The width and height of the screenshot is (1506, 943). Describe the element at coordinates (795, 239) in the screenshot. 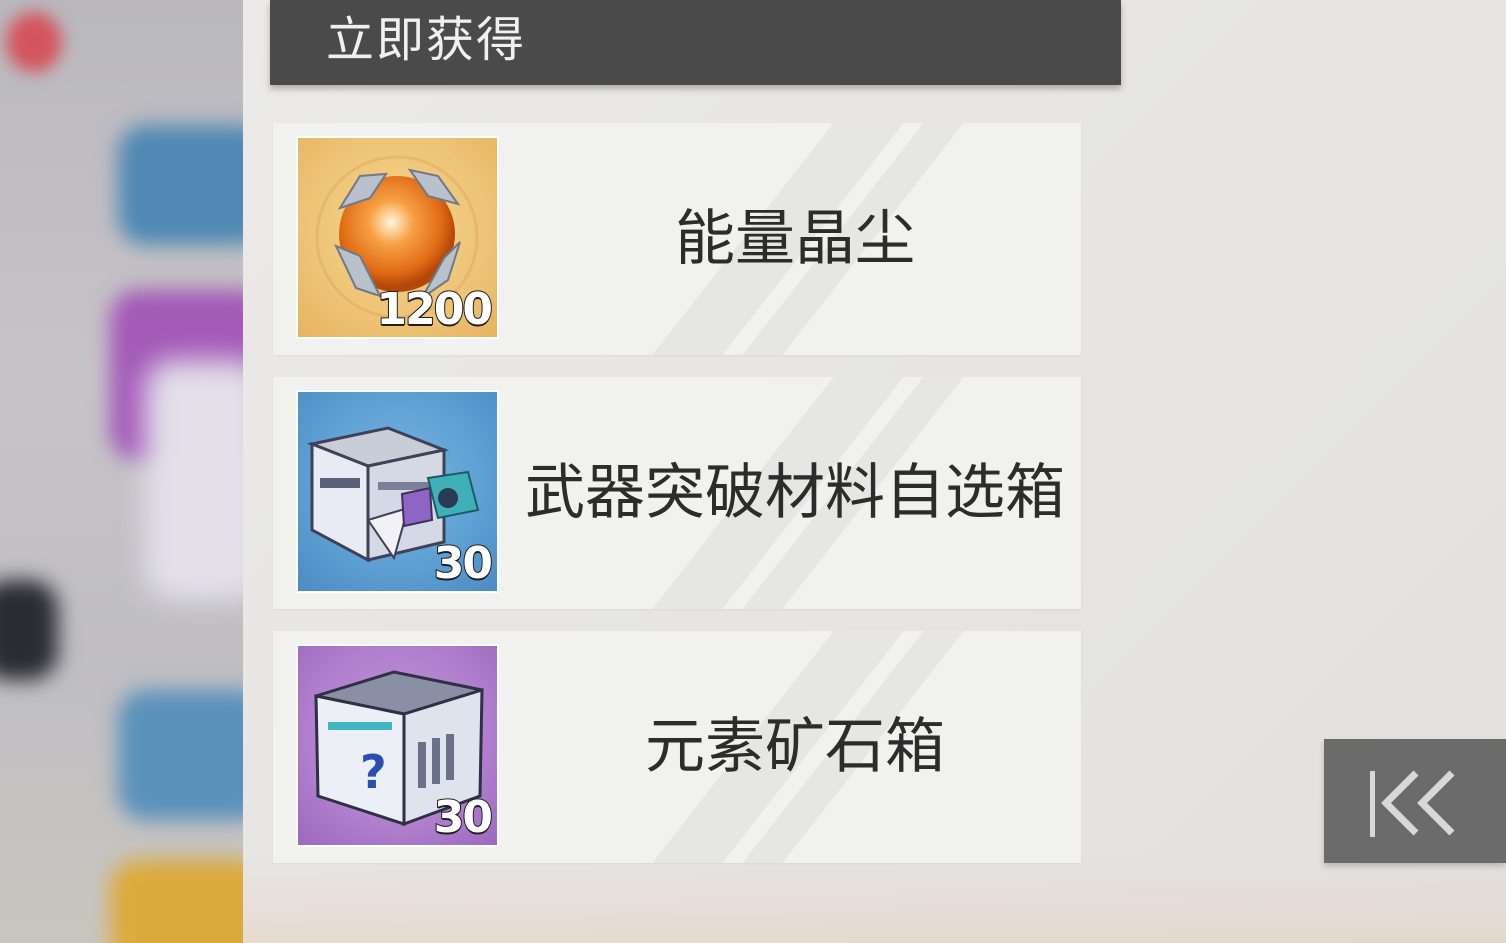

I see `item-name: 能量晶尘` at that location.